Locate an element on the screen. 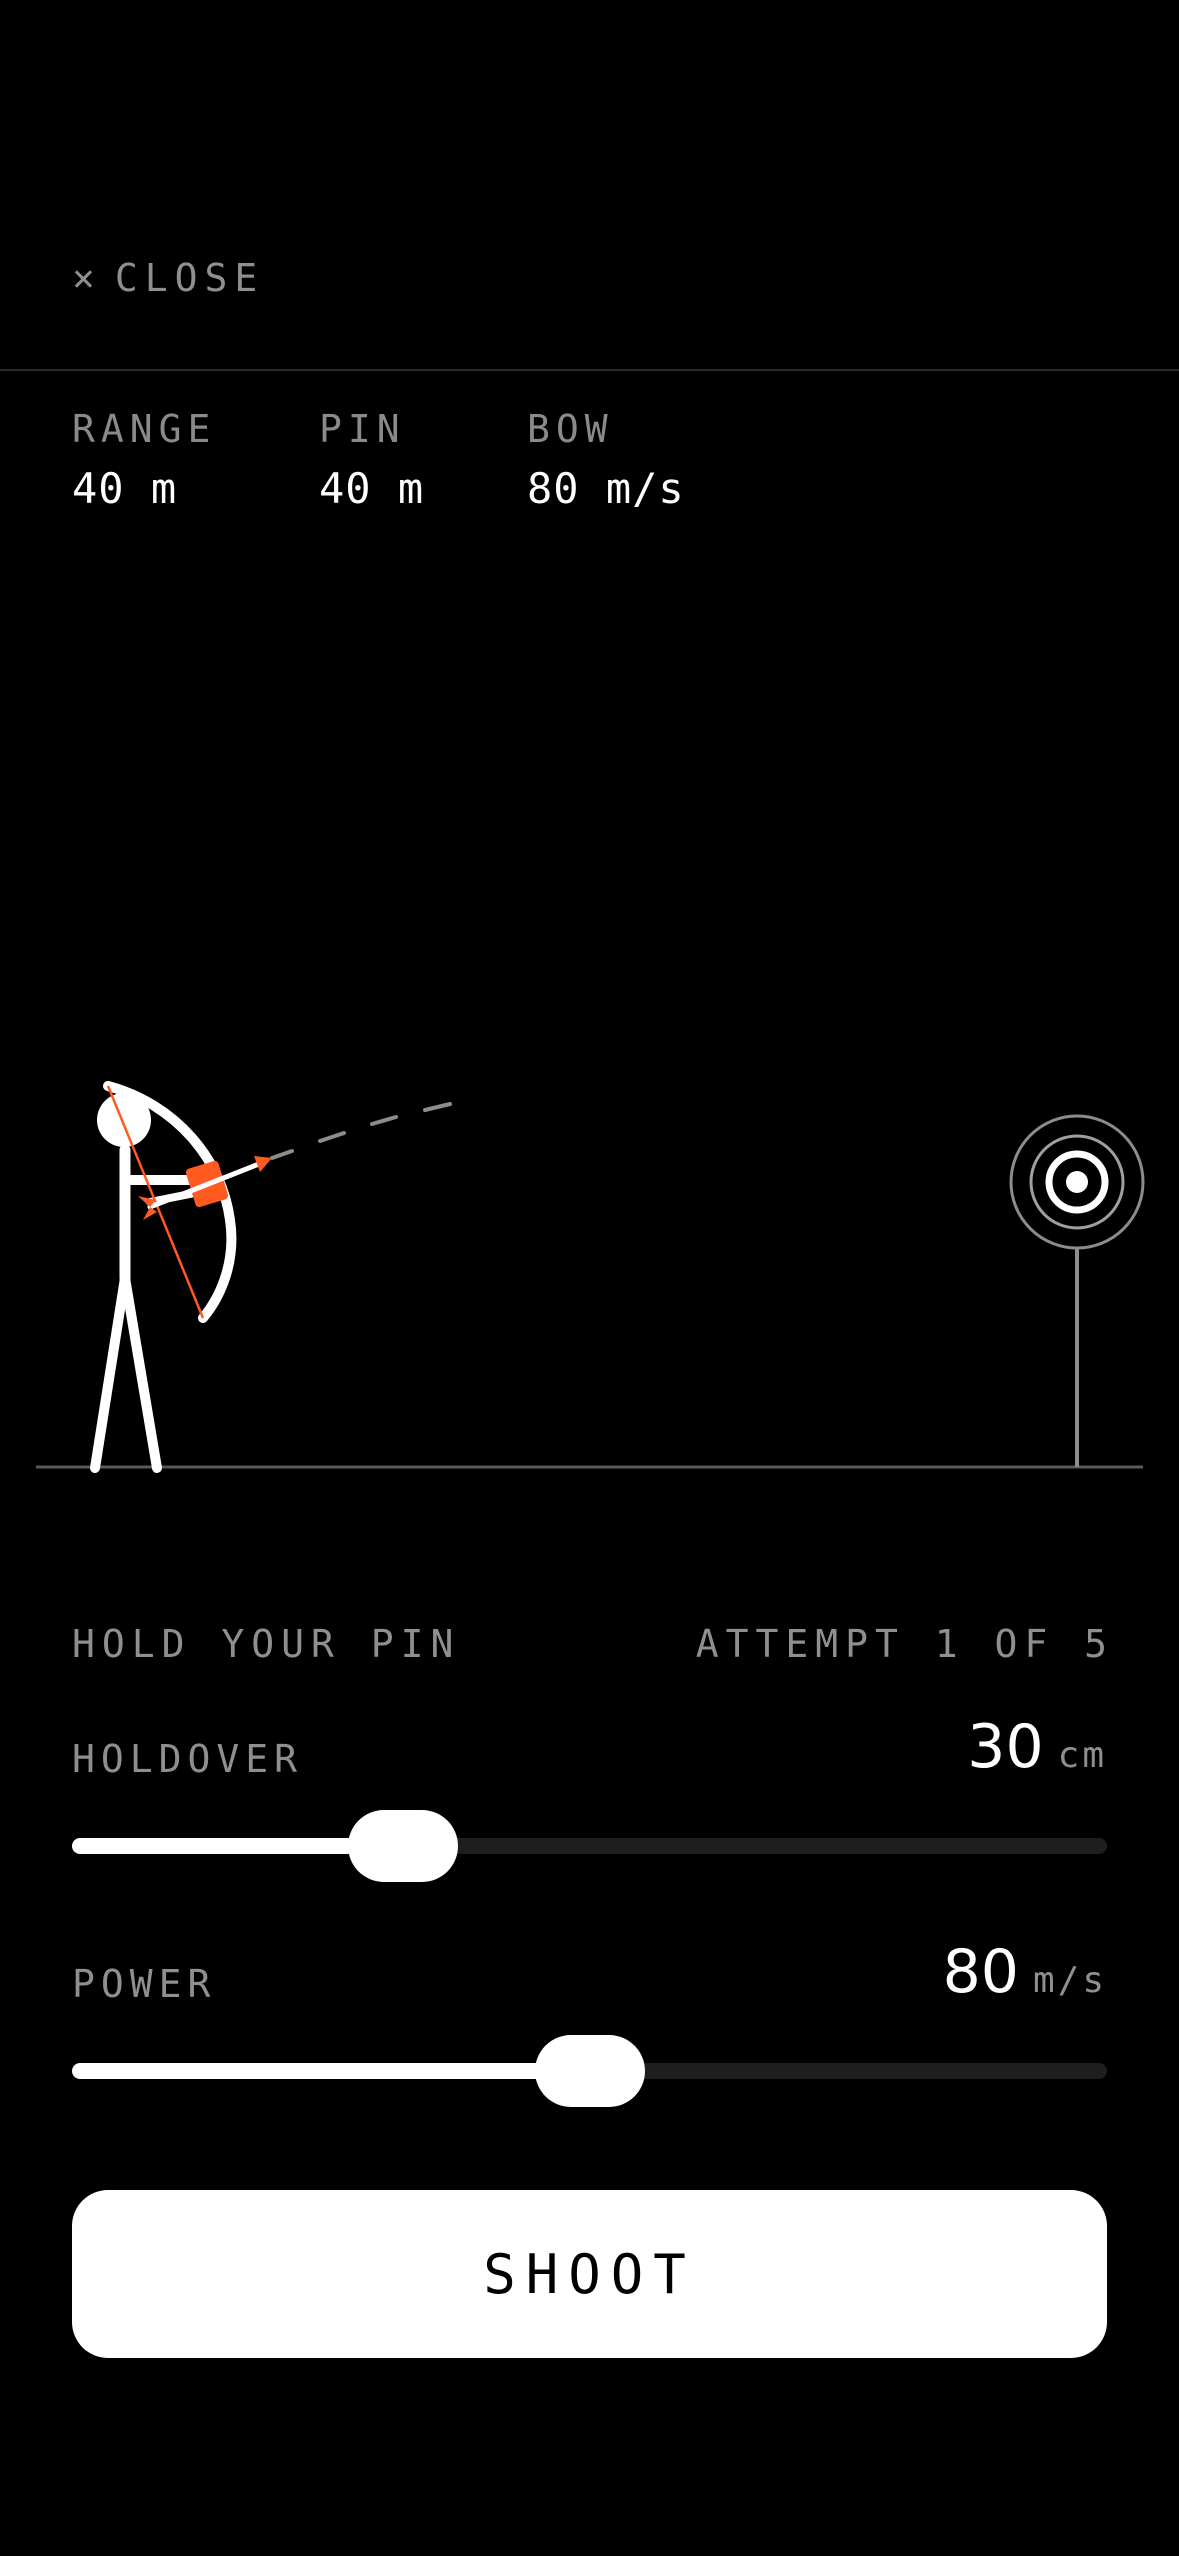  range-label: RANGE is located at coordinates (144, 429).